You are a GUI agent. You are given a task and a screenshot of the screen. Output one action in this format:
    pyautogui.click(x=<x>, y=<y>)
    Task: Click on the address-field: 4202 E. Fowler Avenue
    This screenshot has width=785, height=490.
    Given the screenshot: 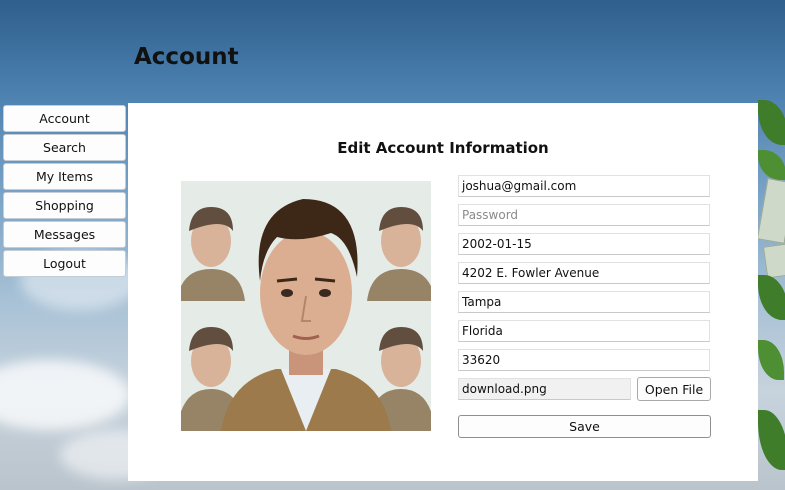 What is the action you would take?
    pyautogui.click(x=584, y=273)
    